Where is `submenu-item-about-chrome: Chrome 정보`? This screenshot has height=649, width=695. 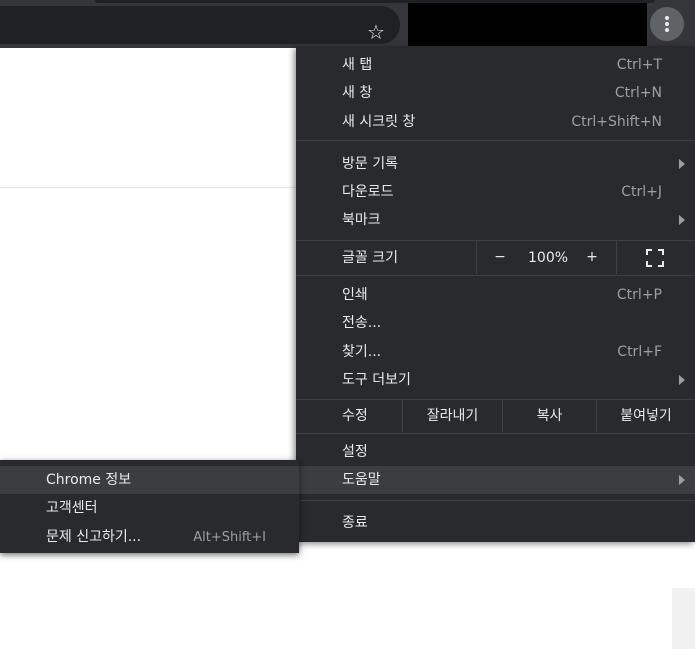
submenu-item-about-chrome: Chrome 정보 is located at coordinates (149, 480).